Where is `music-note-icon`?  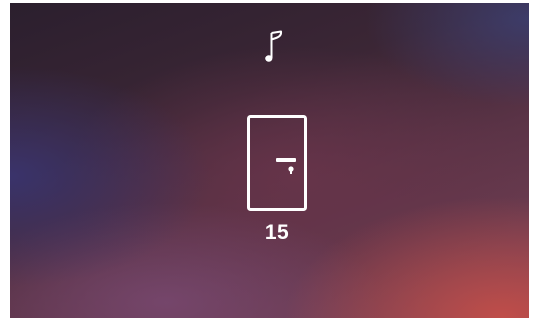 music-note-icon is located at coordinates (275, 47).